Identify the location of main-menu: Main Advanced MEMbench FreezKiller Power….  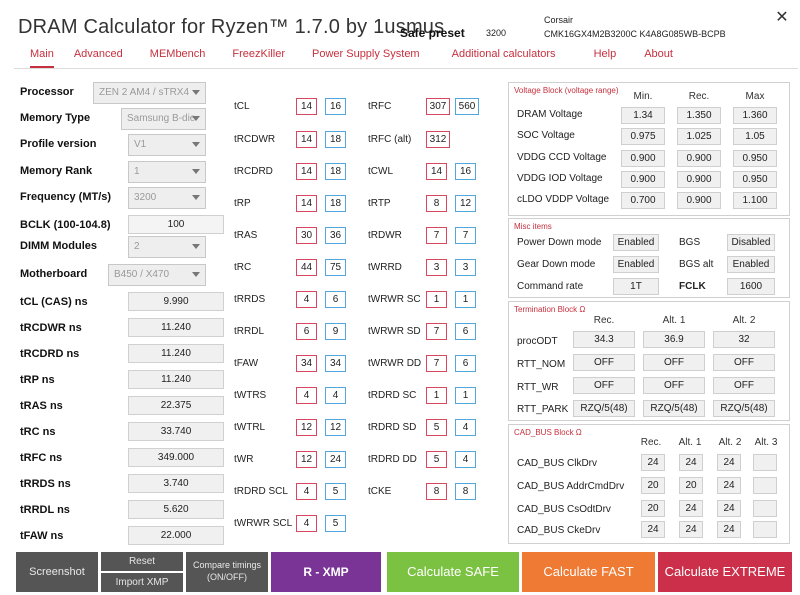
(346, 58).